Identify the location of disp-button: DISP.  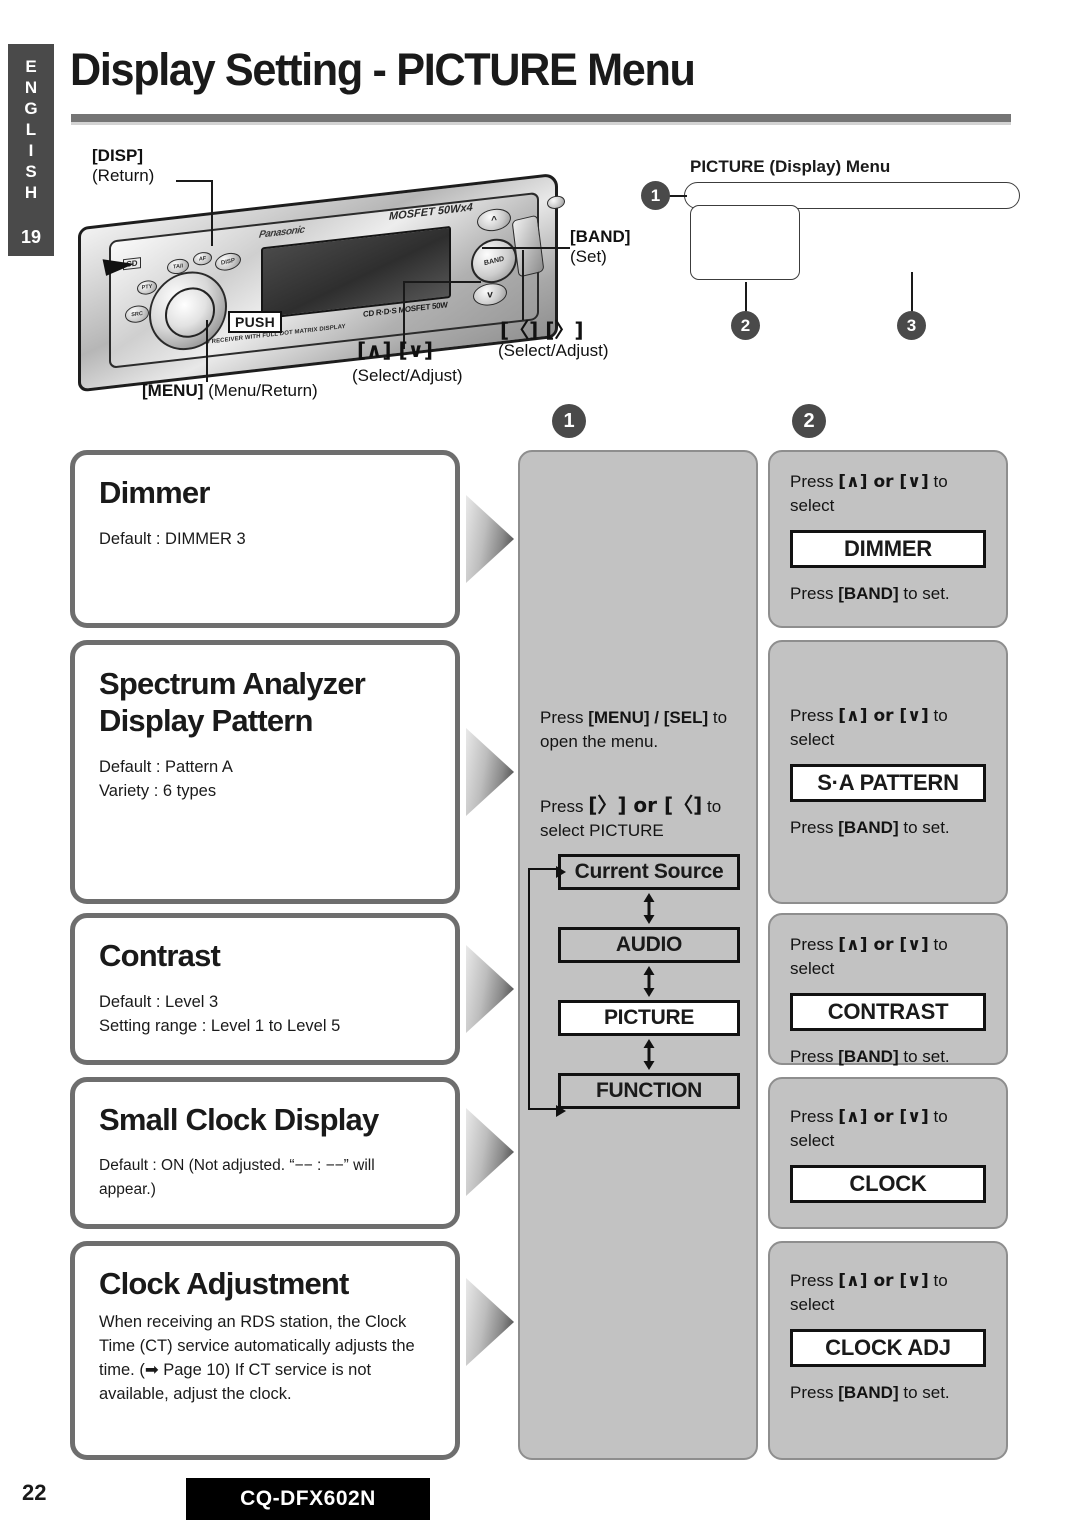
(228, 261).